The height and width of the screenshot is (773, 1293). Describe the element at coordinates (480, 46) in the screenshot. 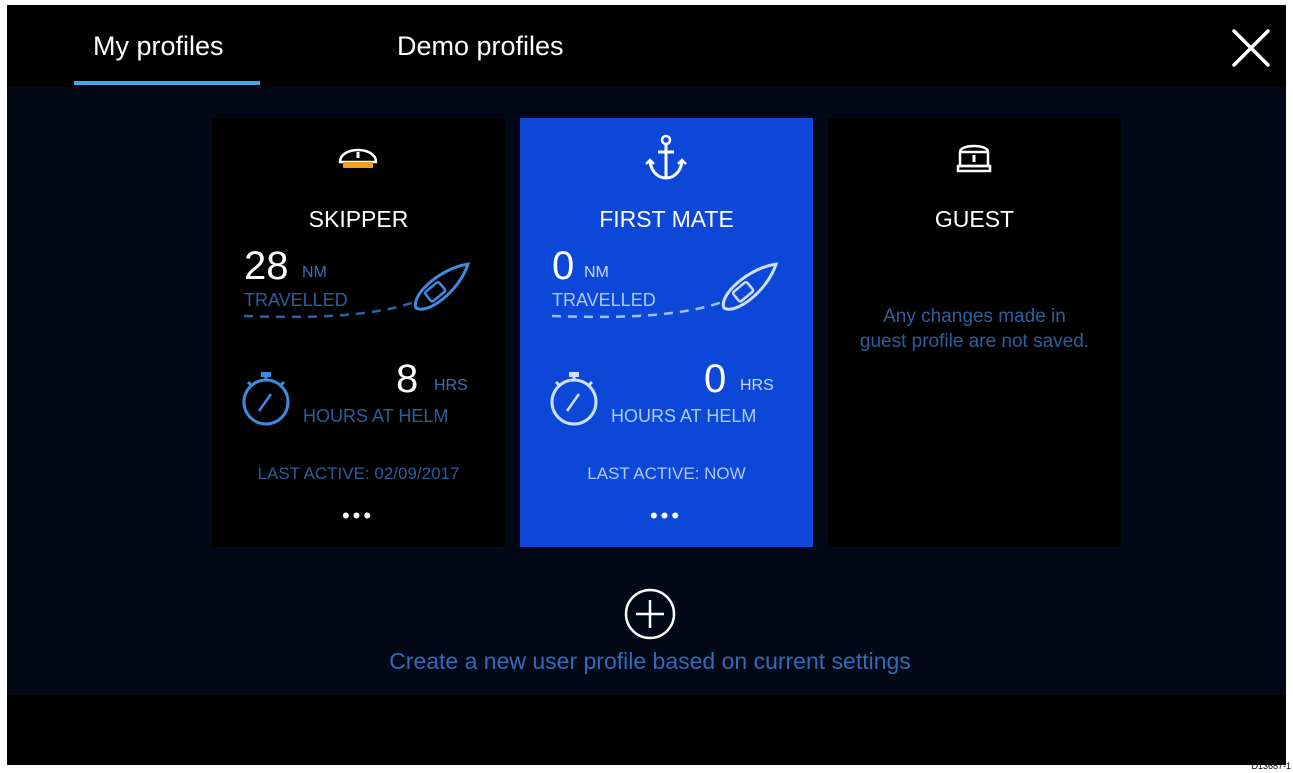

I see `tab-demo-profiles: Demo profiles` at that location.